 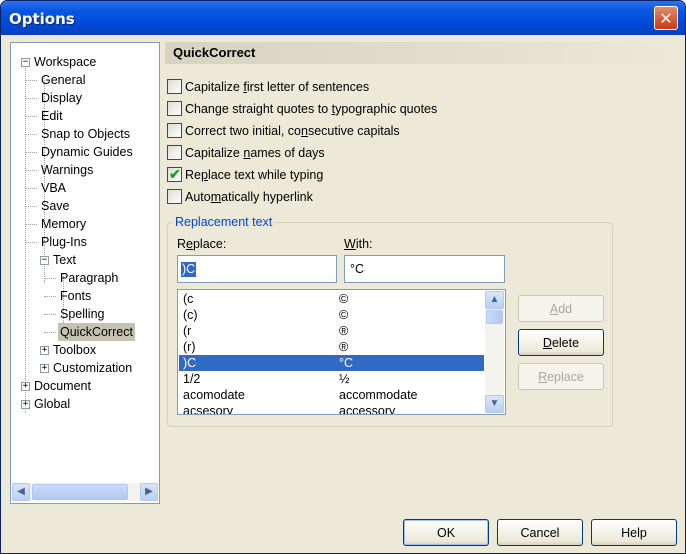 What do you see at coordinates (634, 532) in the screenshot?
I see `help-button: Help` at bounding box center [634, 532].